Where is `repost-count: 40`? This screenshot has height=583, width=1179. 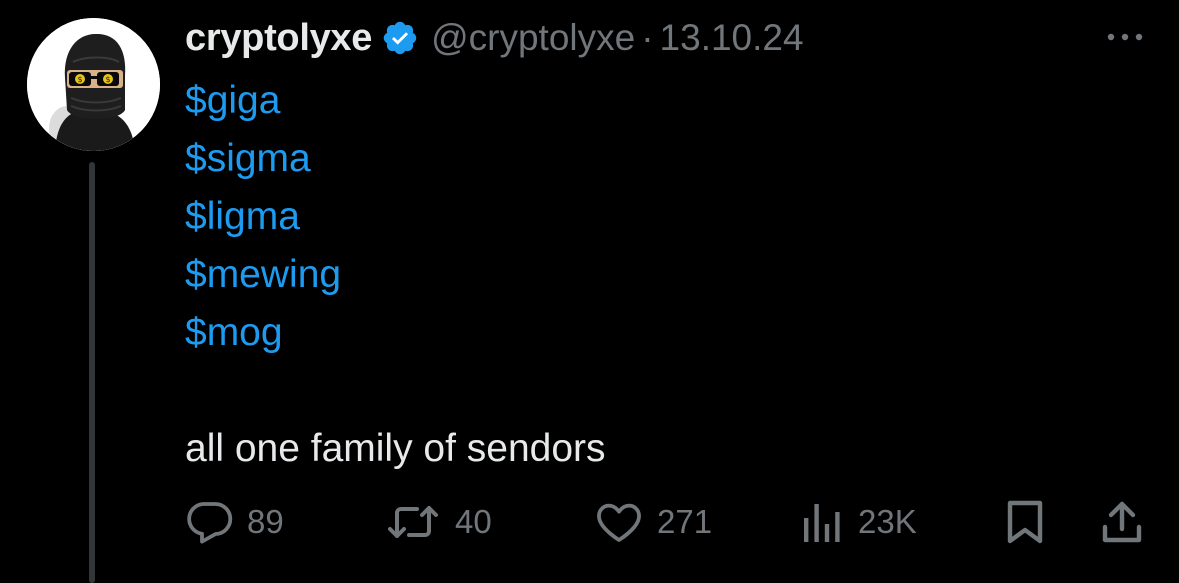 repost-count: 40 is located at coordinates (473, 521).